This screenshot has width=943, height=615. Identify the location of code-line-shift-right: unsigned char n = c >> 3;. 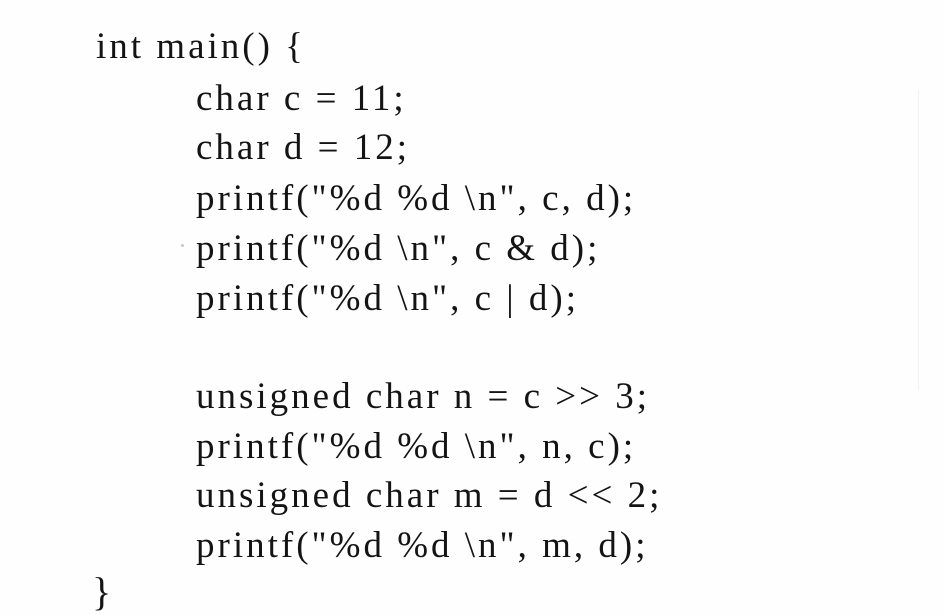
(423, 396).